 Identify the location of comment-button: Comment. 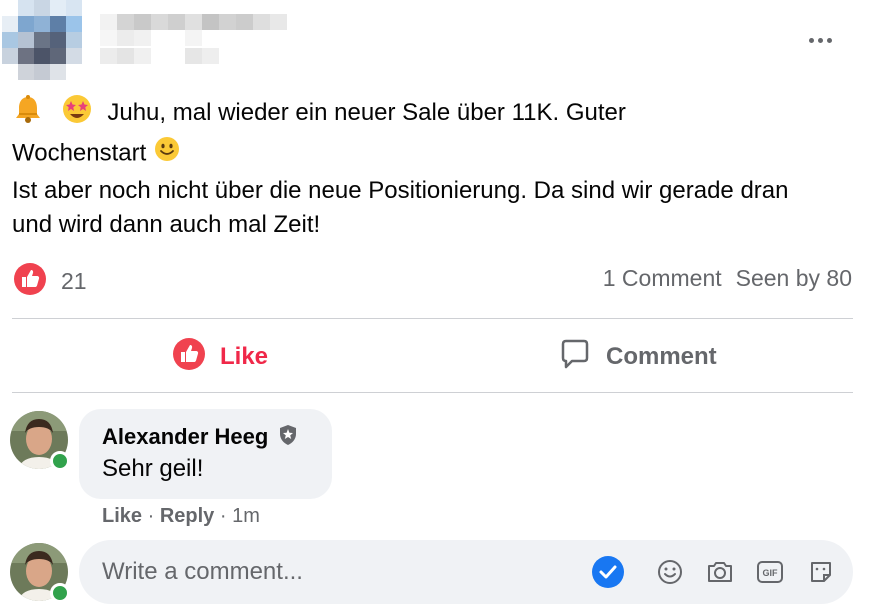
(637, 357).